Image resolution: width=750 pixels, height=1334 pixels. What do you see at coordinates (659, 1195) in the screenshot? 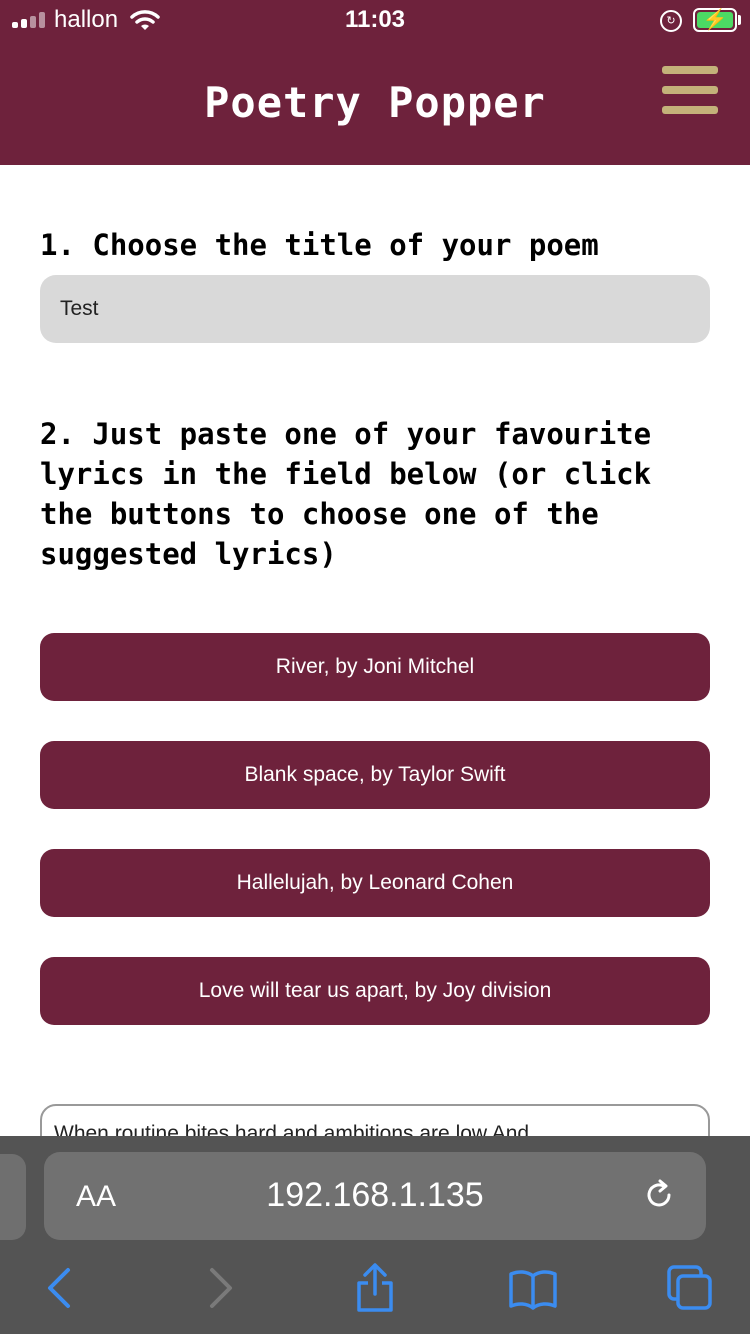
I see `reload-icon` at bounding box center [659, 1195].